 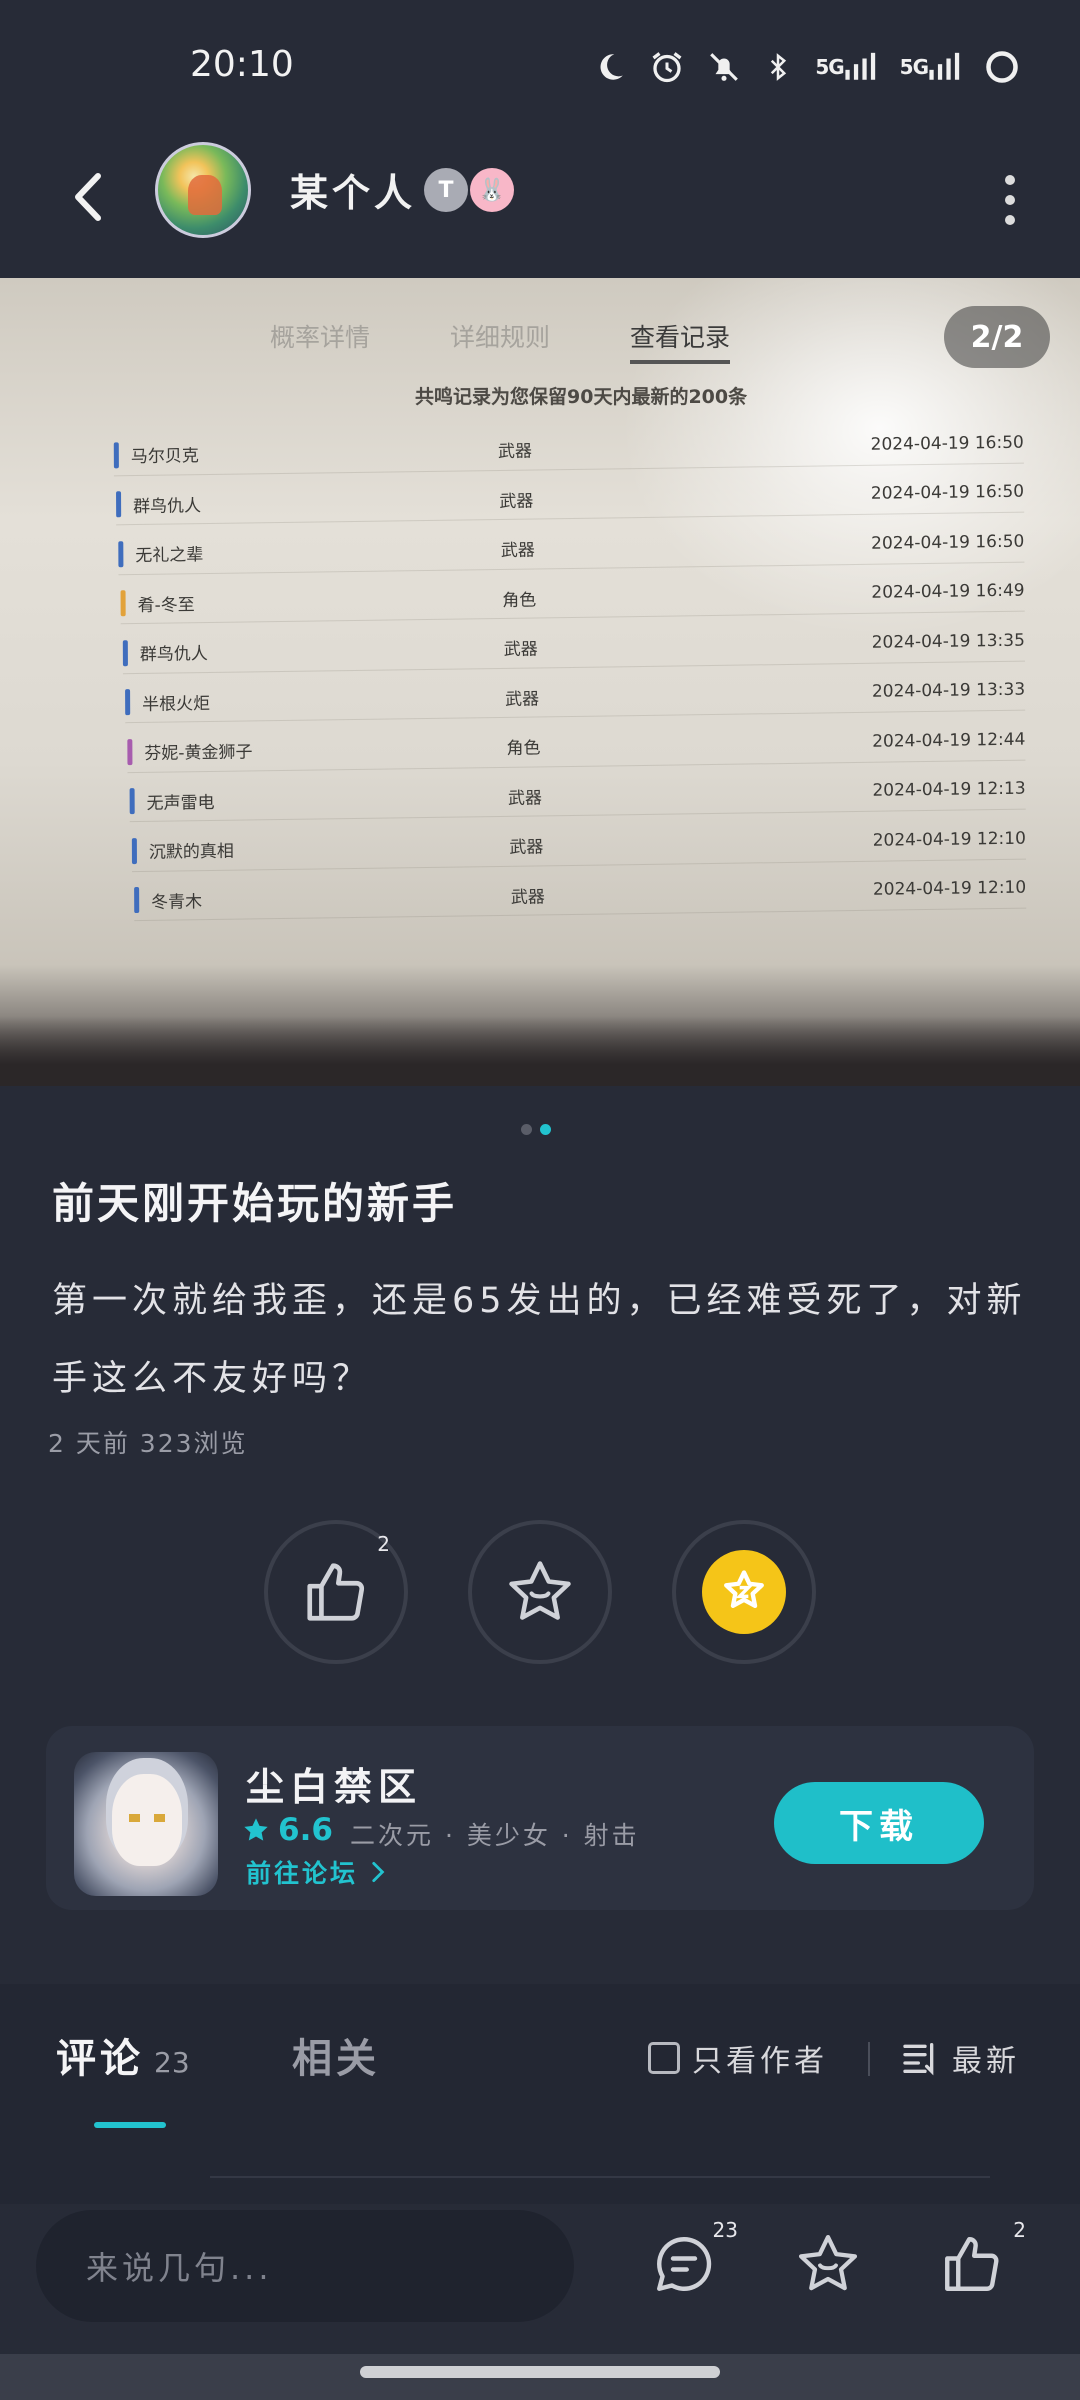 What do you see at coordinates (176, 902) in the screenshot?
I see `record-name: 冬青木` at bounding box center [176, 902].